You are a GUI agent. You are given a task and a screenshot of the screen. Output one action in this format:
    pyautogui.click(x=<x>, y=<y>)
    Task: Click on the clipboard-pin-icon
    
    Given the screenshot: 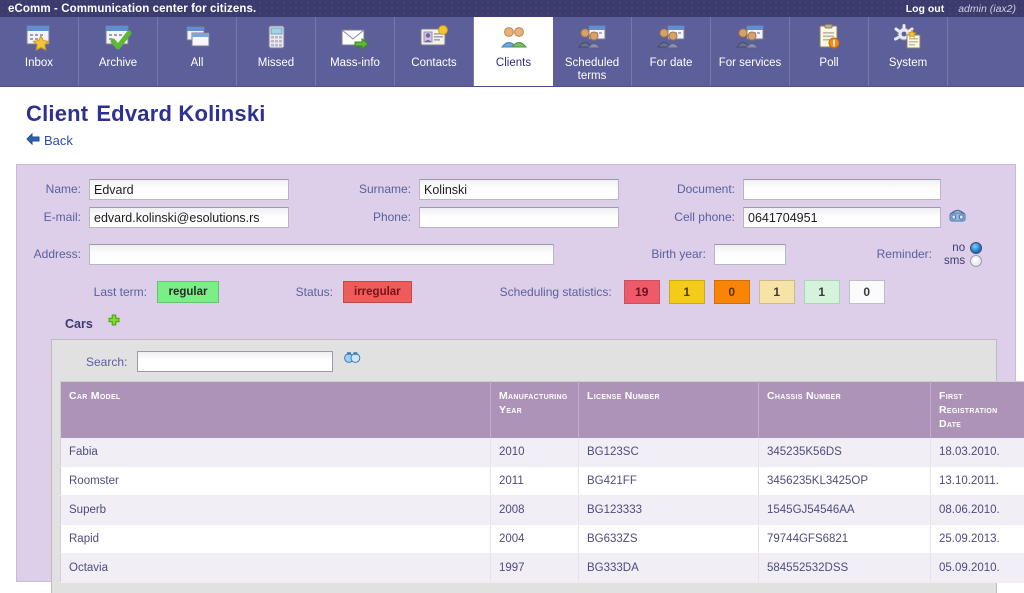 What is the action you would take?
    pyautogui.click(x=829, y=38)
    